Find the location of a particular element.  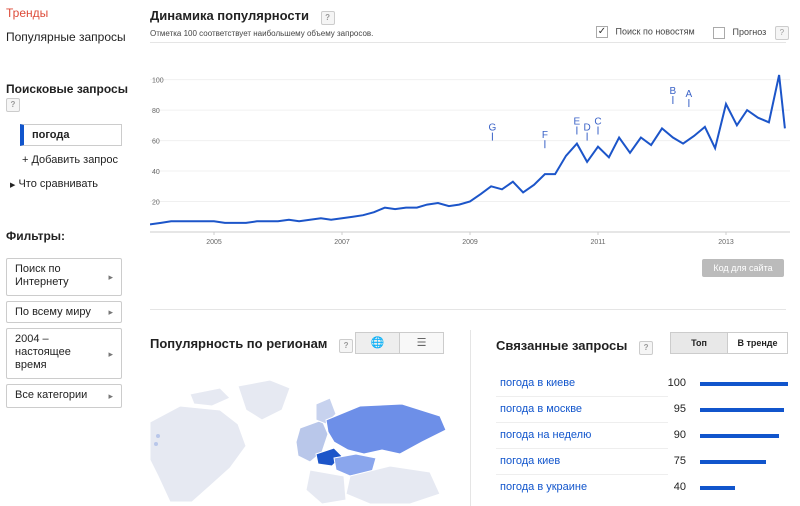

related-row: погода киев 75 is located at coordinates (642, 462).